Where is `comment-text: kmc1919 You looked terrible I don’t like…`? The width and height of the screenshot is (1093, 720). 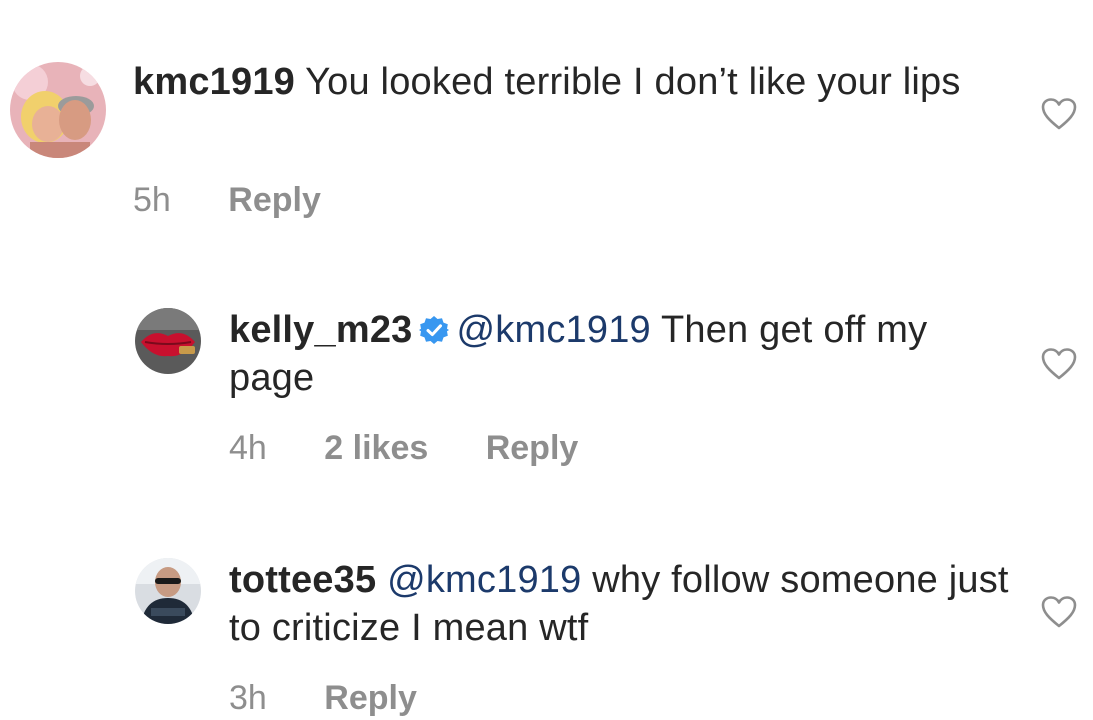
comment-text: kmc1919 You looked terrible I don’t like… is located at coordinates (553, 82).